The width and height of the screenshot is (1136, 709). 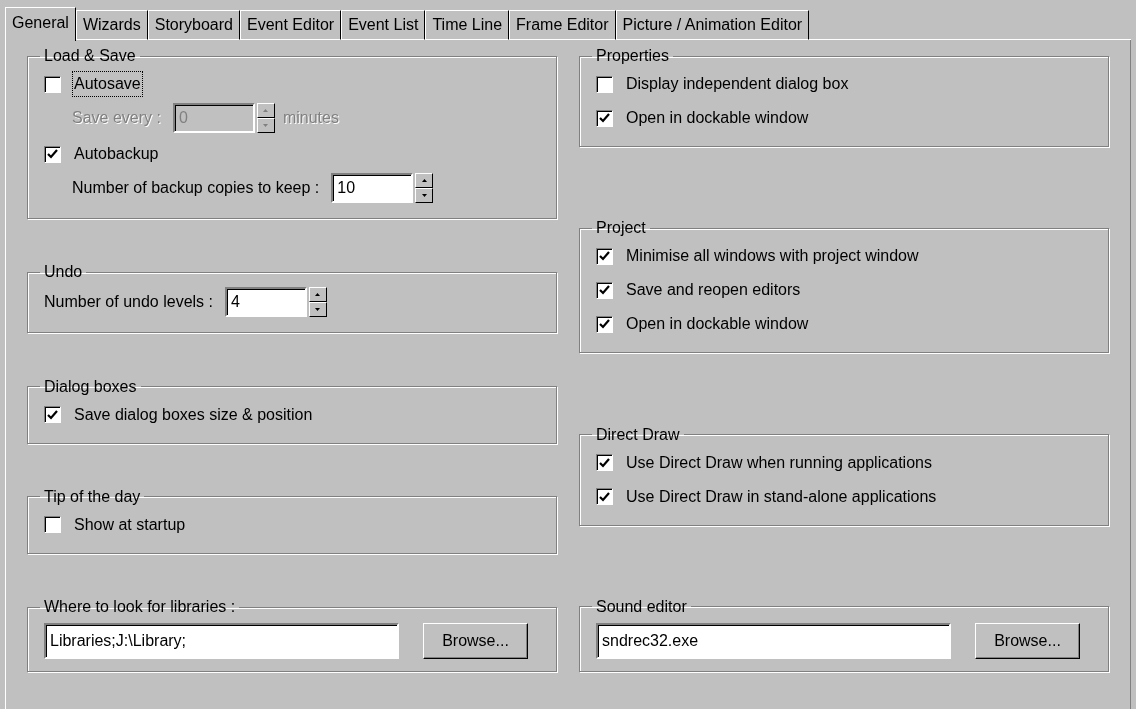 What do you see at coordinates (266, 302) in the screenshot?
I see `number-field: 4` at bounding box center [266, 302].